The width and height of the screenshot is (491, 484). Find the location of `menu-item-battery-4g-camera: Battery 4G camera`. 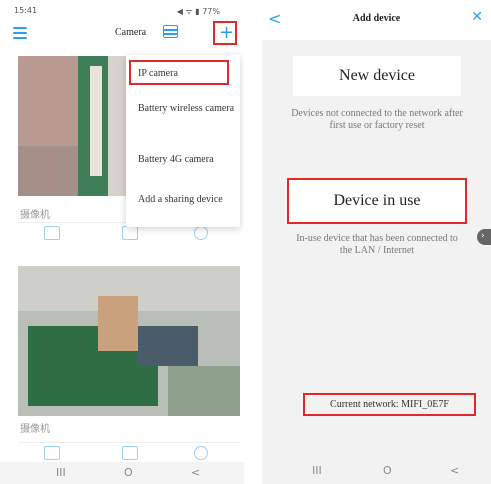

menu-item-battery-4g-camera: Battery 4G camera is located at coordinates (188, 160).